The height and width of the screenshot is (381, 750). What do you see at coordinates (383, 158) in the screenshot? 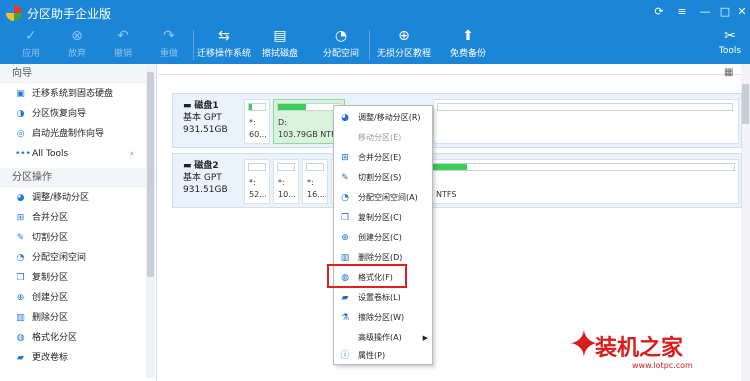
I see `menu-item-merge: ⊞ 合并分区(E)` at bounding box center [383, 158].